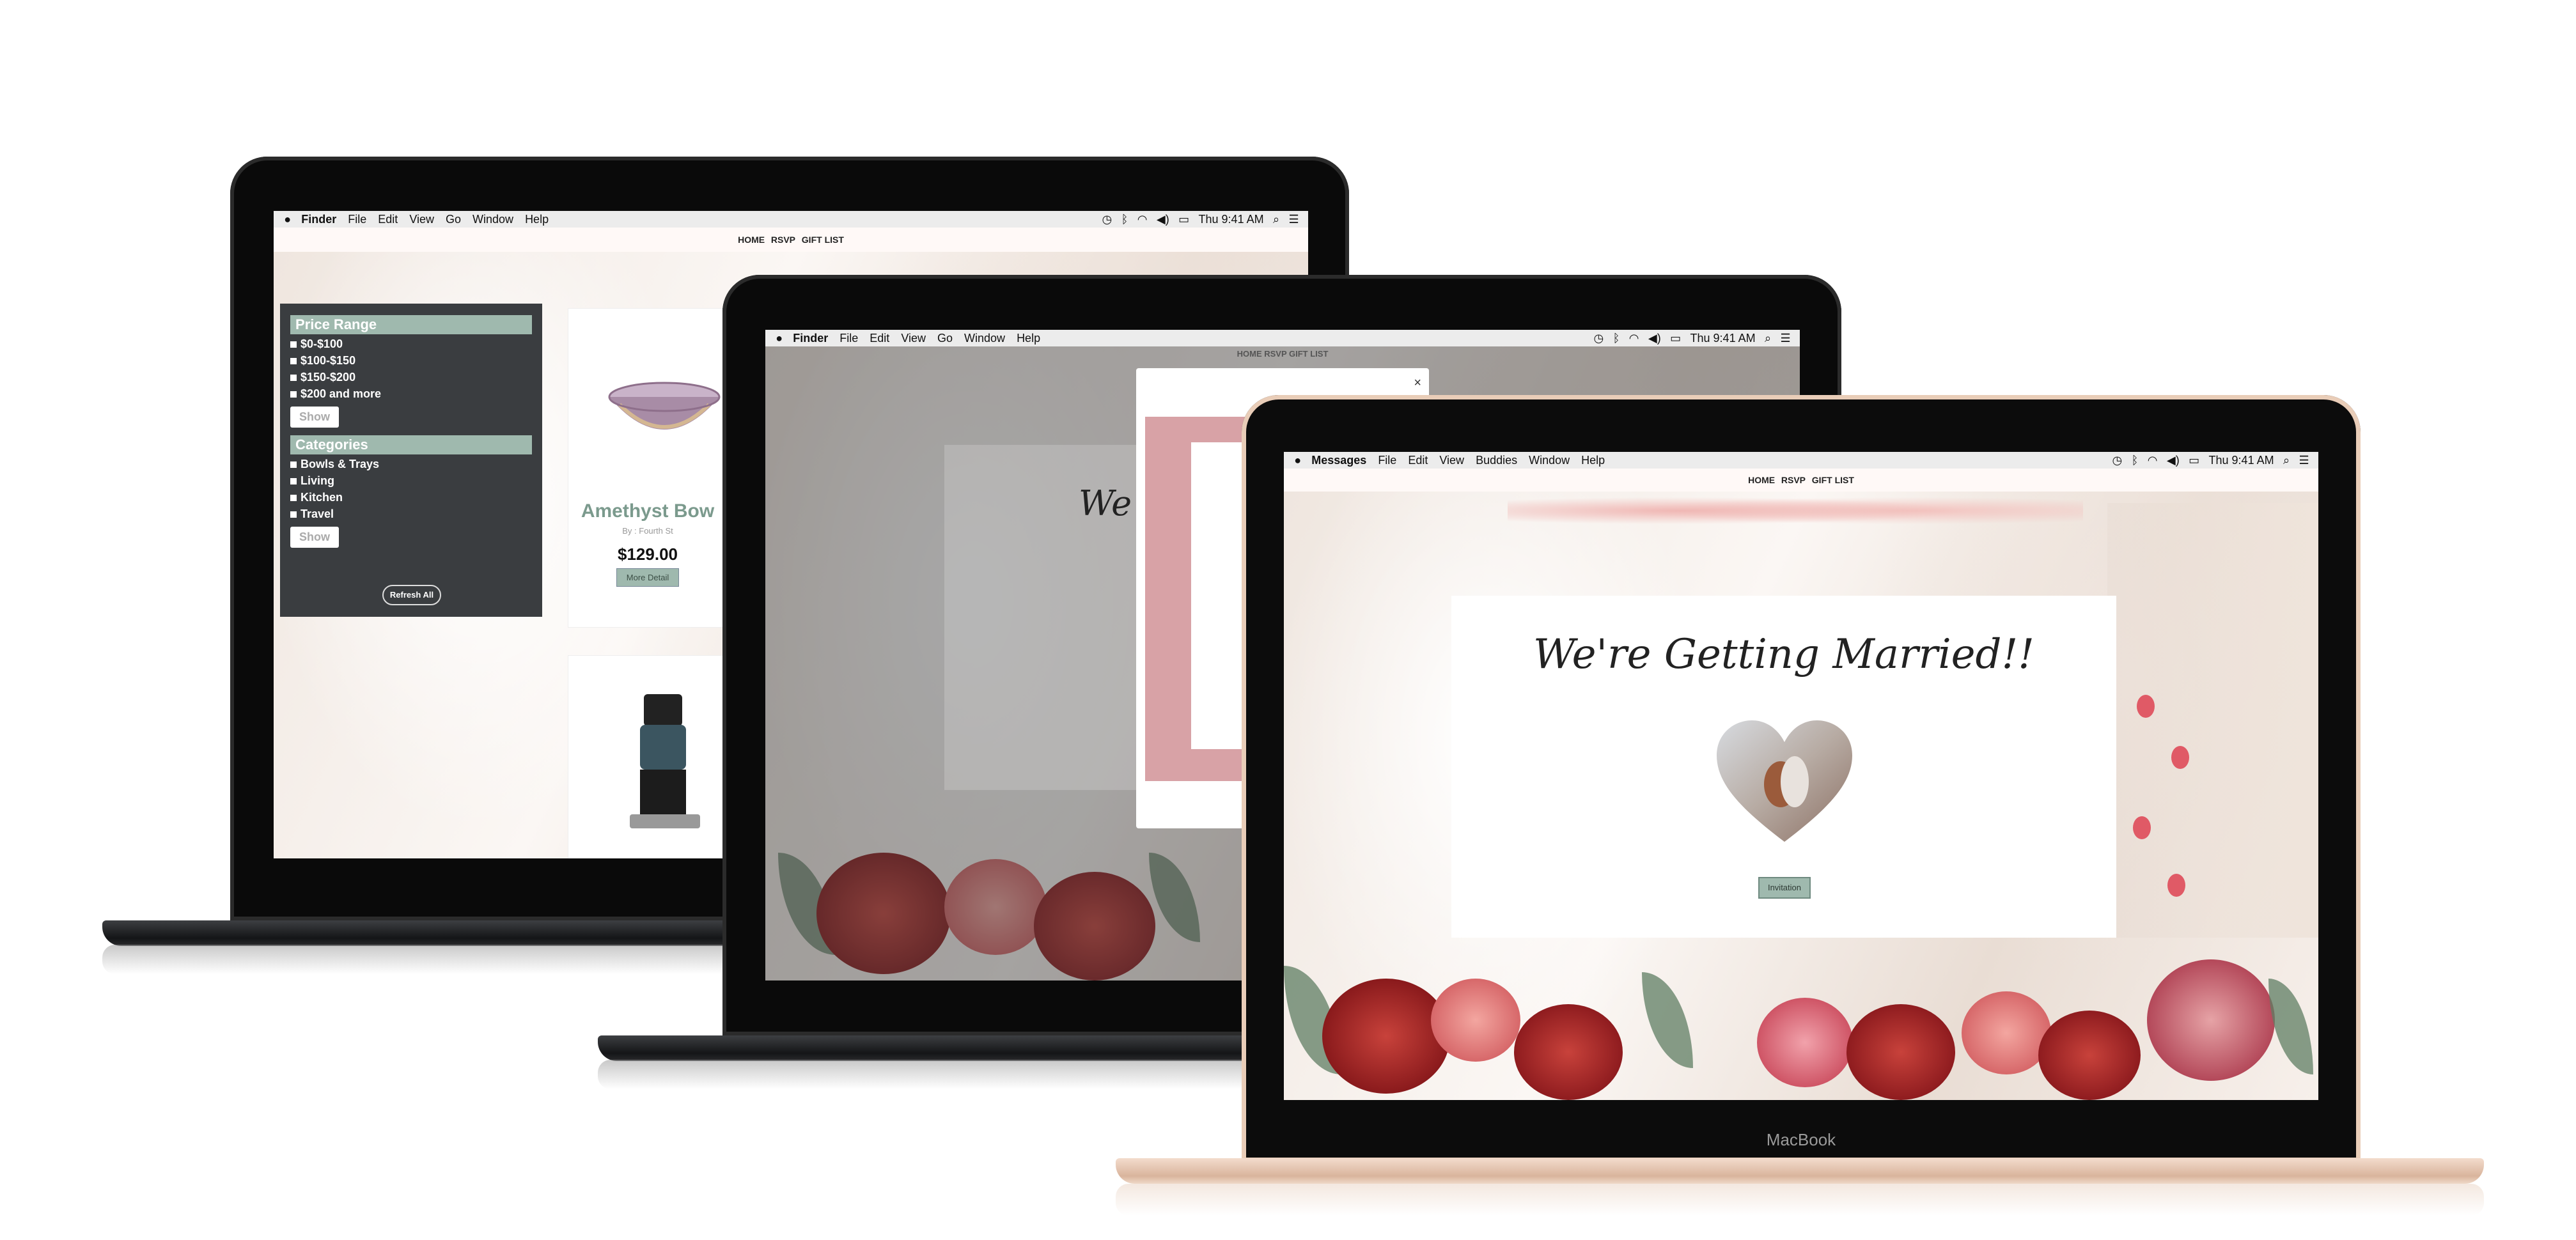  I want to click on amethyst-bowl-image, so click(664, 406).